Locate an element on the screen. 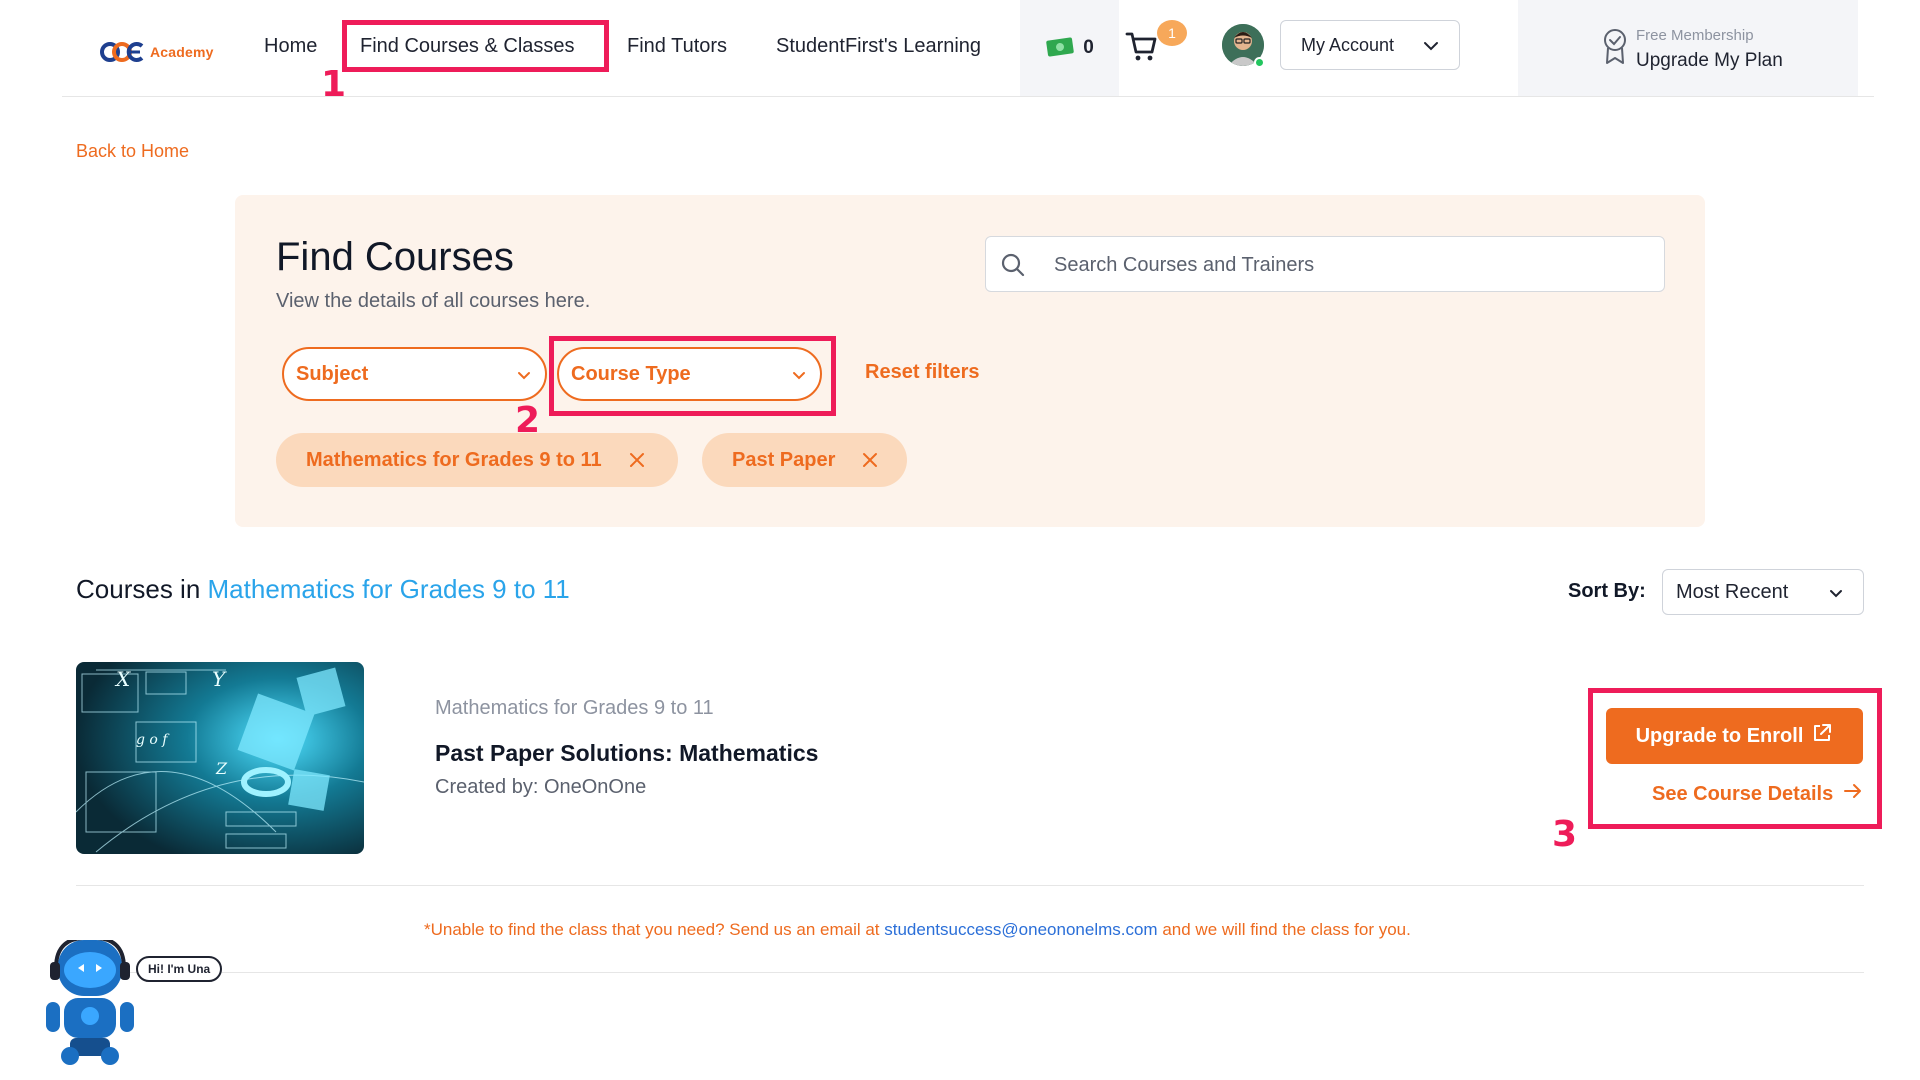 This screenshot has height=1080, width=1920. cart-count-badge: 1 is located at coordinates (1172, 33).